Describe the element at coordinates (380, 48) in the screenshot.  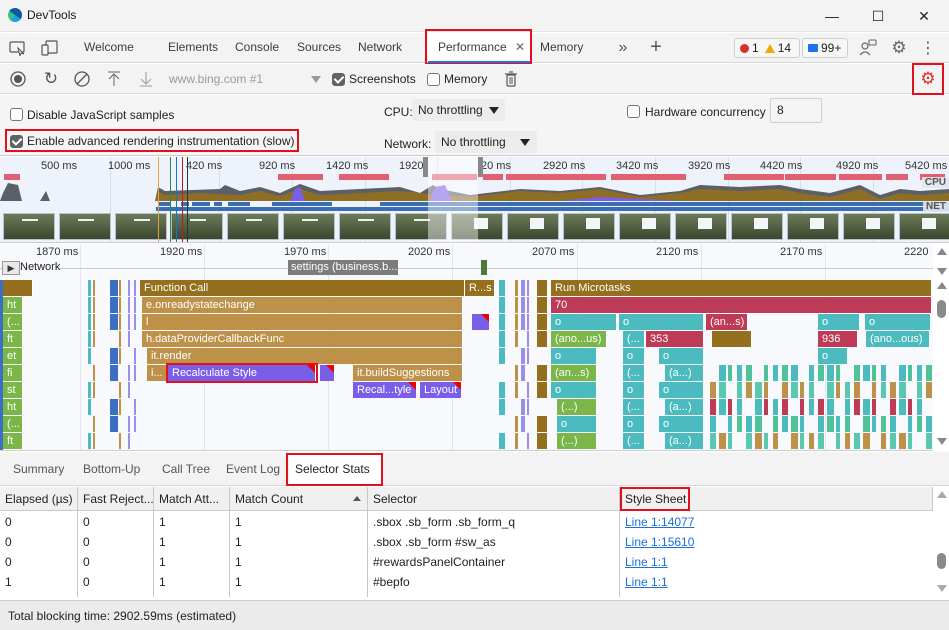
I see `tab-network: Network` at that location.